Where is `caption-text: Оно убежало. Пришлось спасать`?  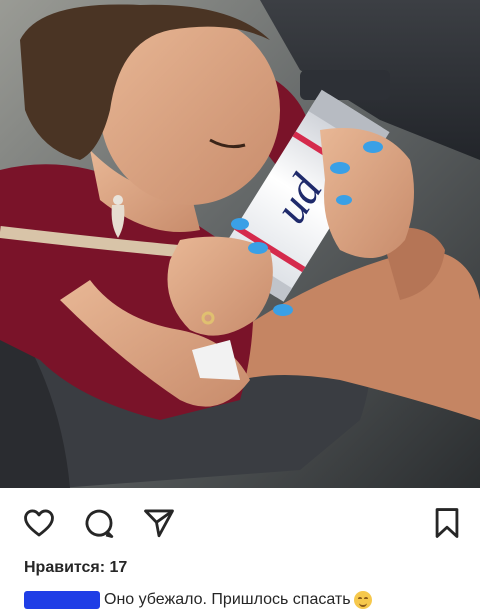 caption-text: Оно убежало. Пришлось спасать is located at coordinates (227, 599).